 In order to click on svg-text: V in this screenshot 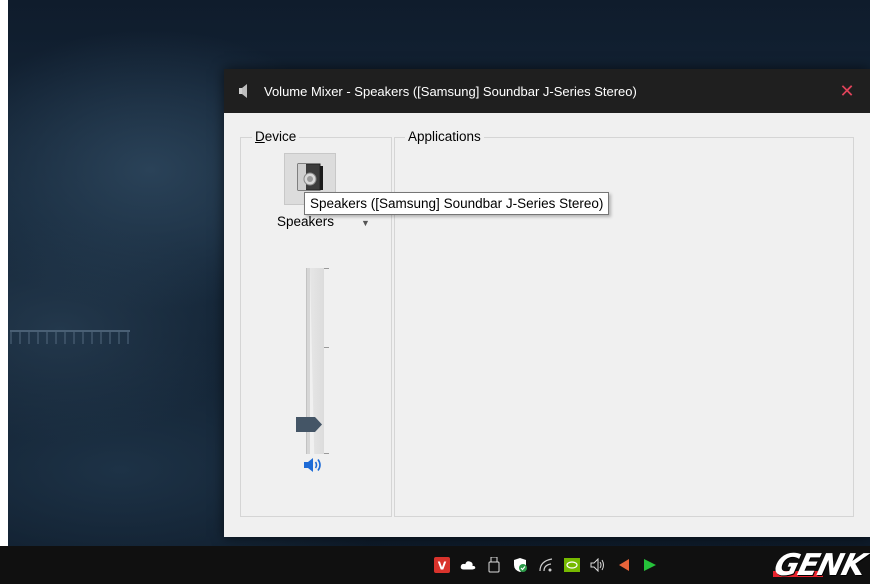, I will do `click(442, 566)`.